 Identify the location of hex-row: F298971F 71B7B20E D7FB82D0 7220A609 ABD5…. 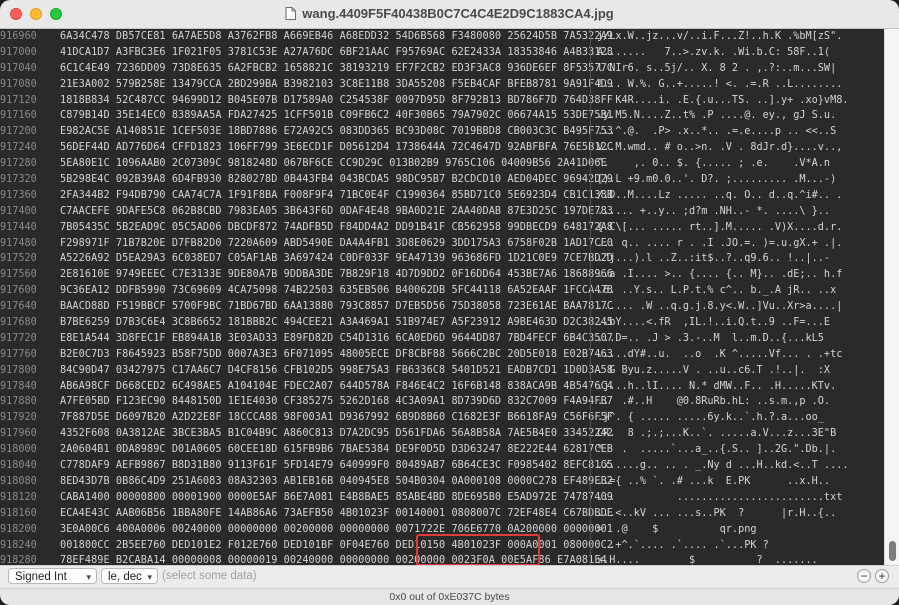
(336, 244).